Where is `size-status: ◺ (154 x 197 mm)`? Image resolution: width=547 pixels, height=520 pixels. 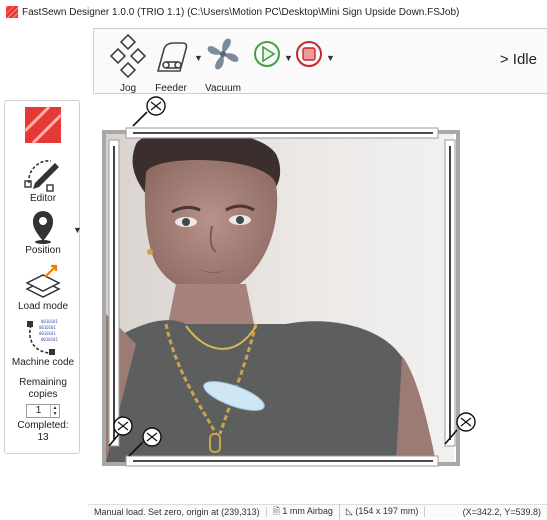
size-status: ◺ (154 x 197 mm) is located at coordinates (383, 511).